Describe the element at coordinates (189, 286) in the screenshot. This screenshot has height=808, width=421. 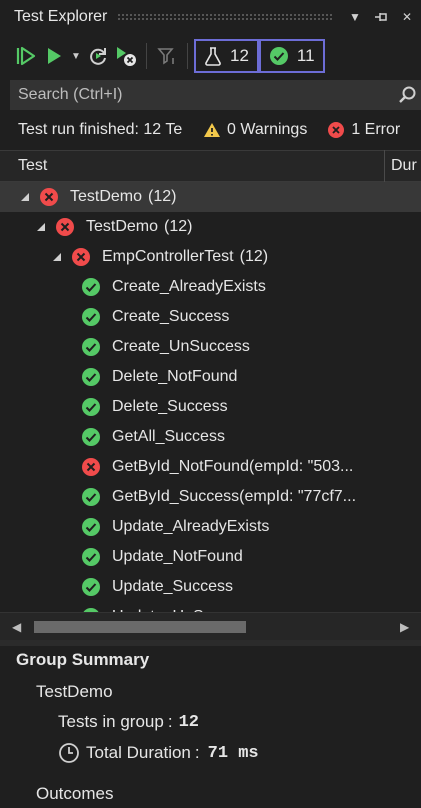
I see `test-name: Create_AlreadyExists` at that location.